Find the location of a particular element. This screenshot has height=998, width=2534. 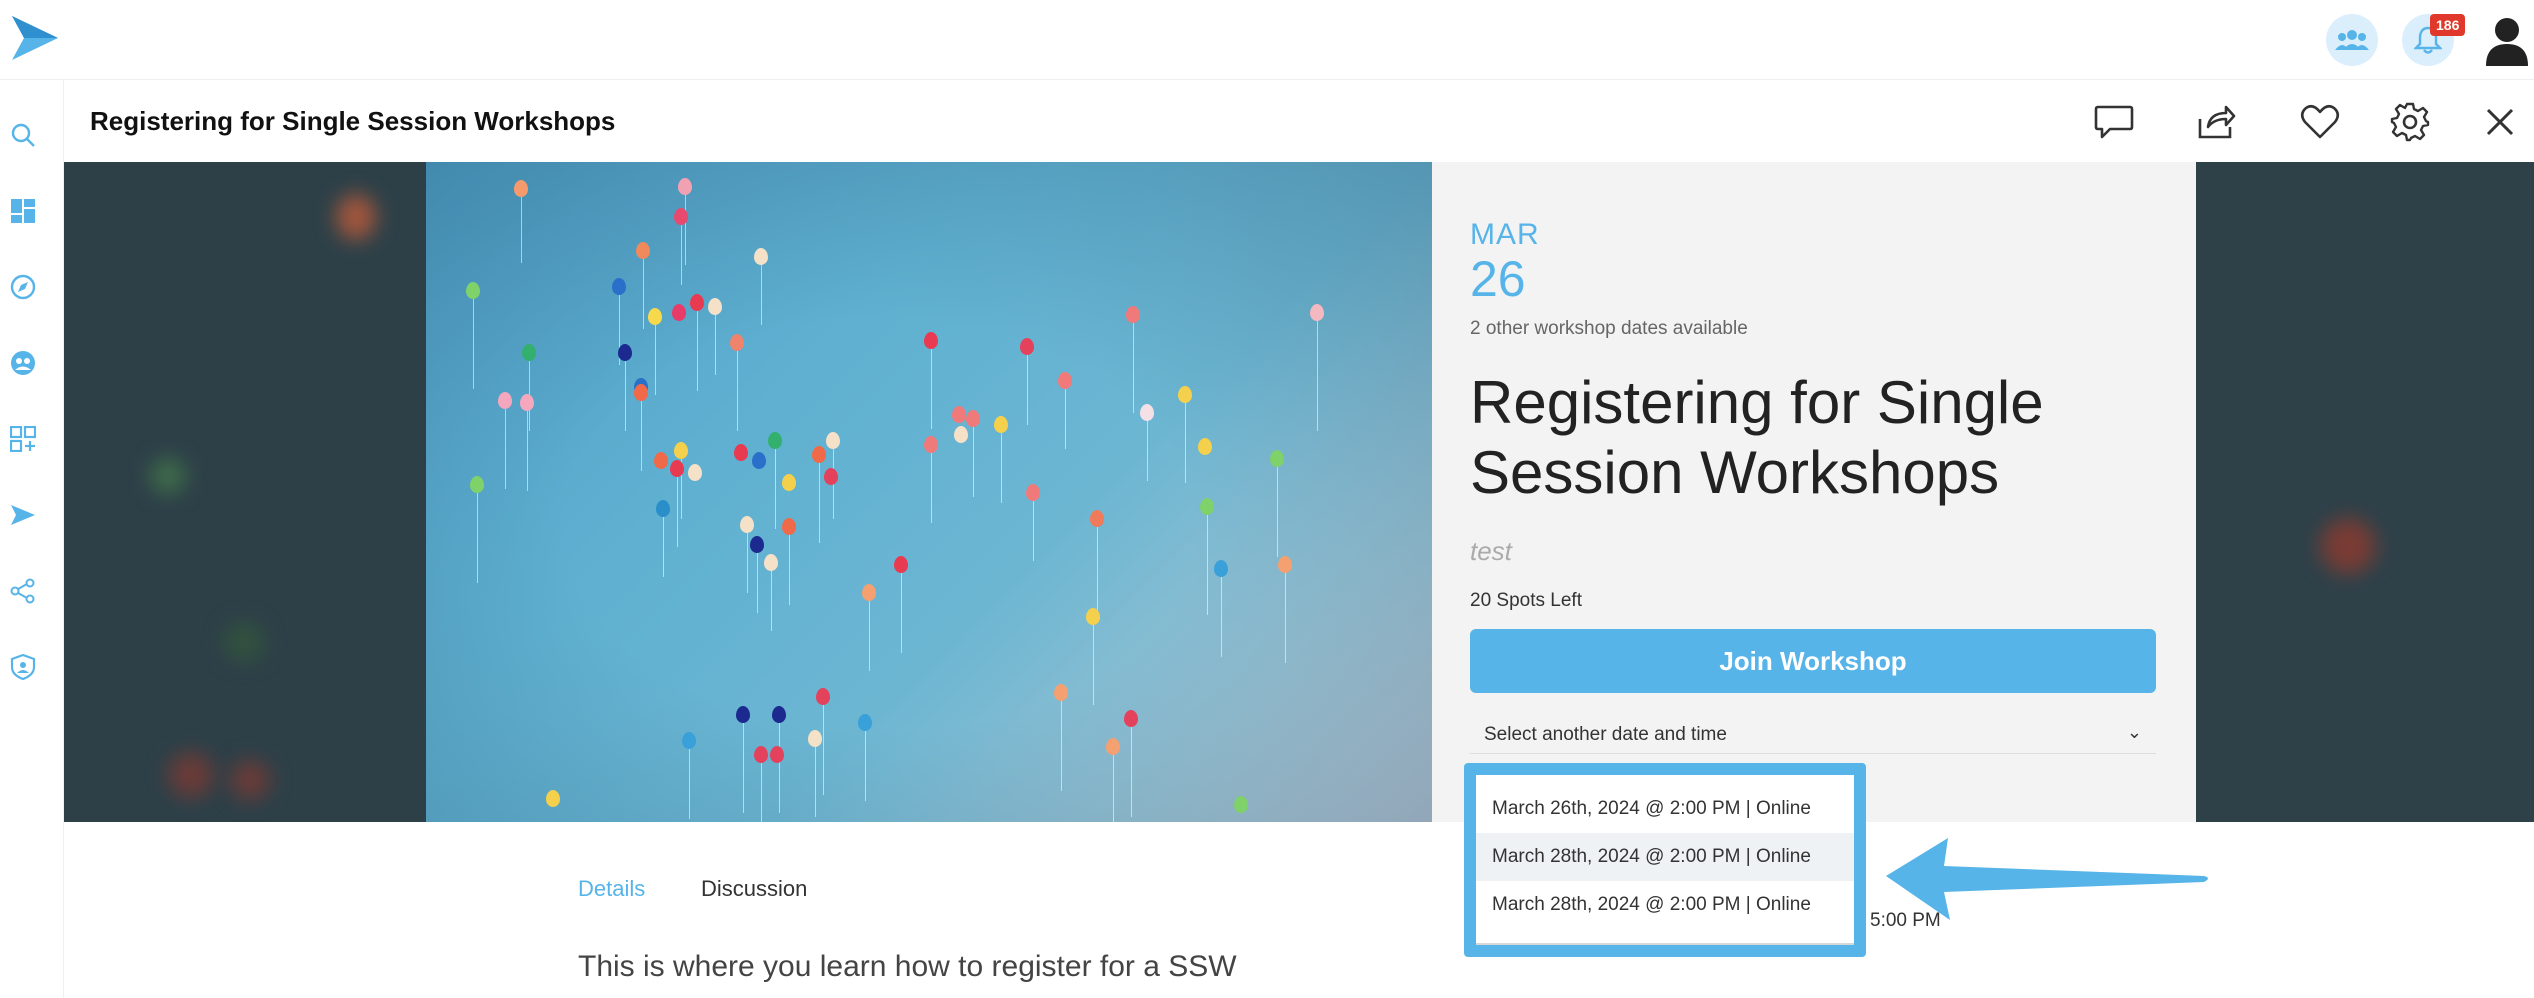

shield-user-icon is located at coordinates (23, 667).